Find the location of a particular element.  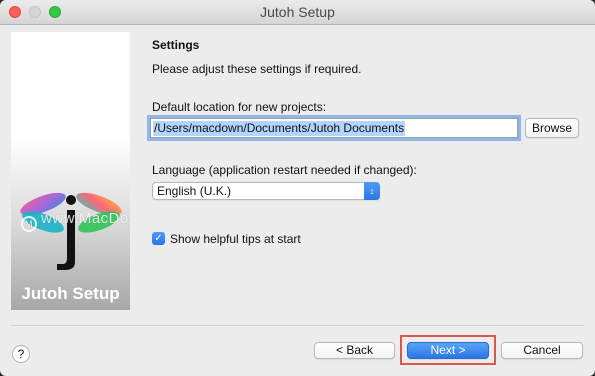

jutoh-dragonfly-logo is located at coordinates (71, 231).